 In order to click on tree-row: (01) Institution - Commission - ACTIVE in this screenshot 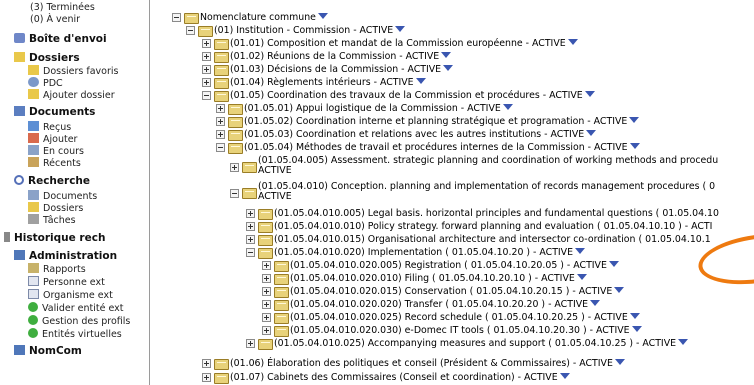, I will do `click(452, 30)`.